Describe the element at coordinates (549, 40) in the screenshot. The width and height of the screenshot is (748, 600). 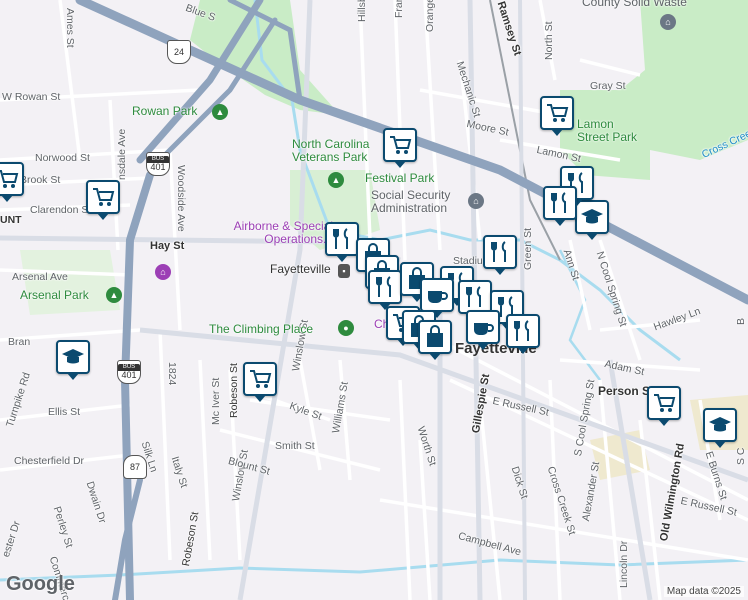
I see `street-label: North St` at that location.